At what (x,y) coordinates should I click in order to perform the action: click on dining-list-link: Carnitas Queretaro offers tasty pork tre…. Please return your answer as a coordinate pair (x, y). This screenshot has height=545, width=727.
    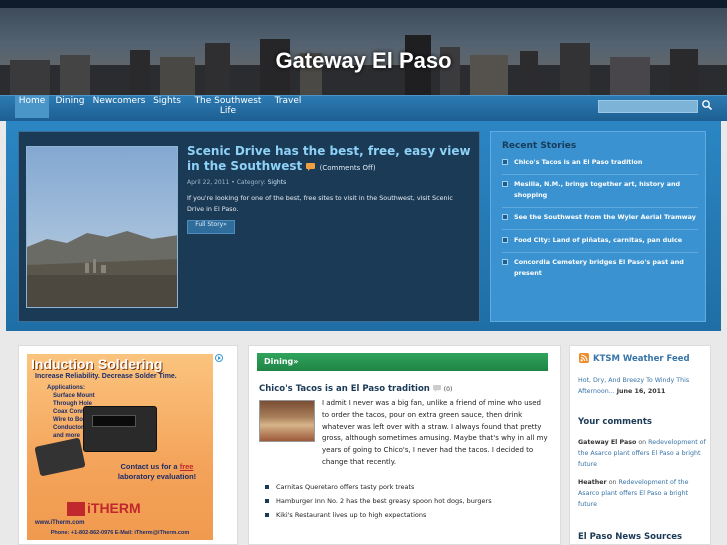
    Looking at the image, I should click on (345, 487).